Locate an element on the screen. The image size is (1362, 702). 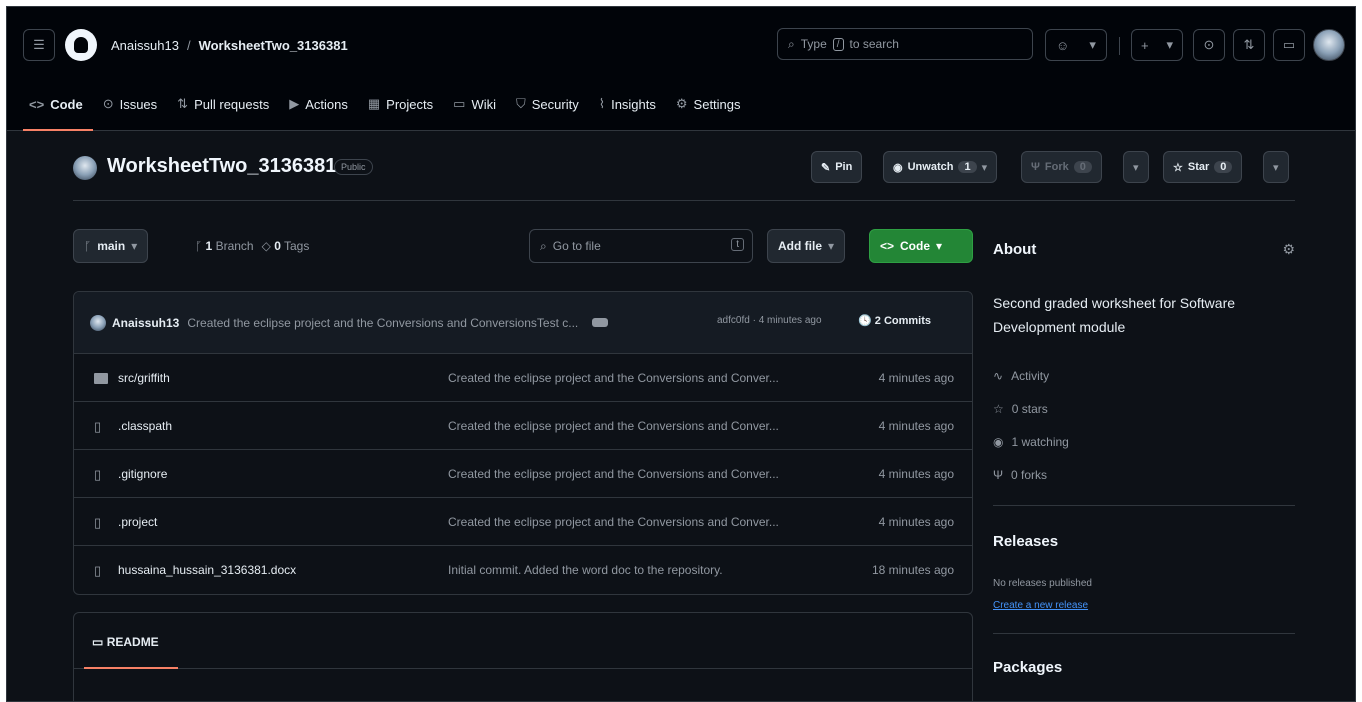
watchers-link: ◉ 1 watching is located at coordinates (1144, 441).